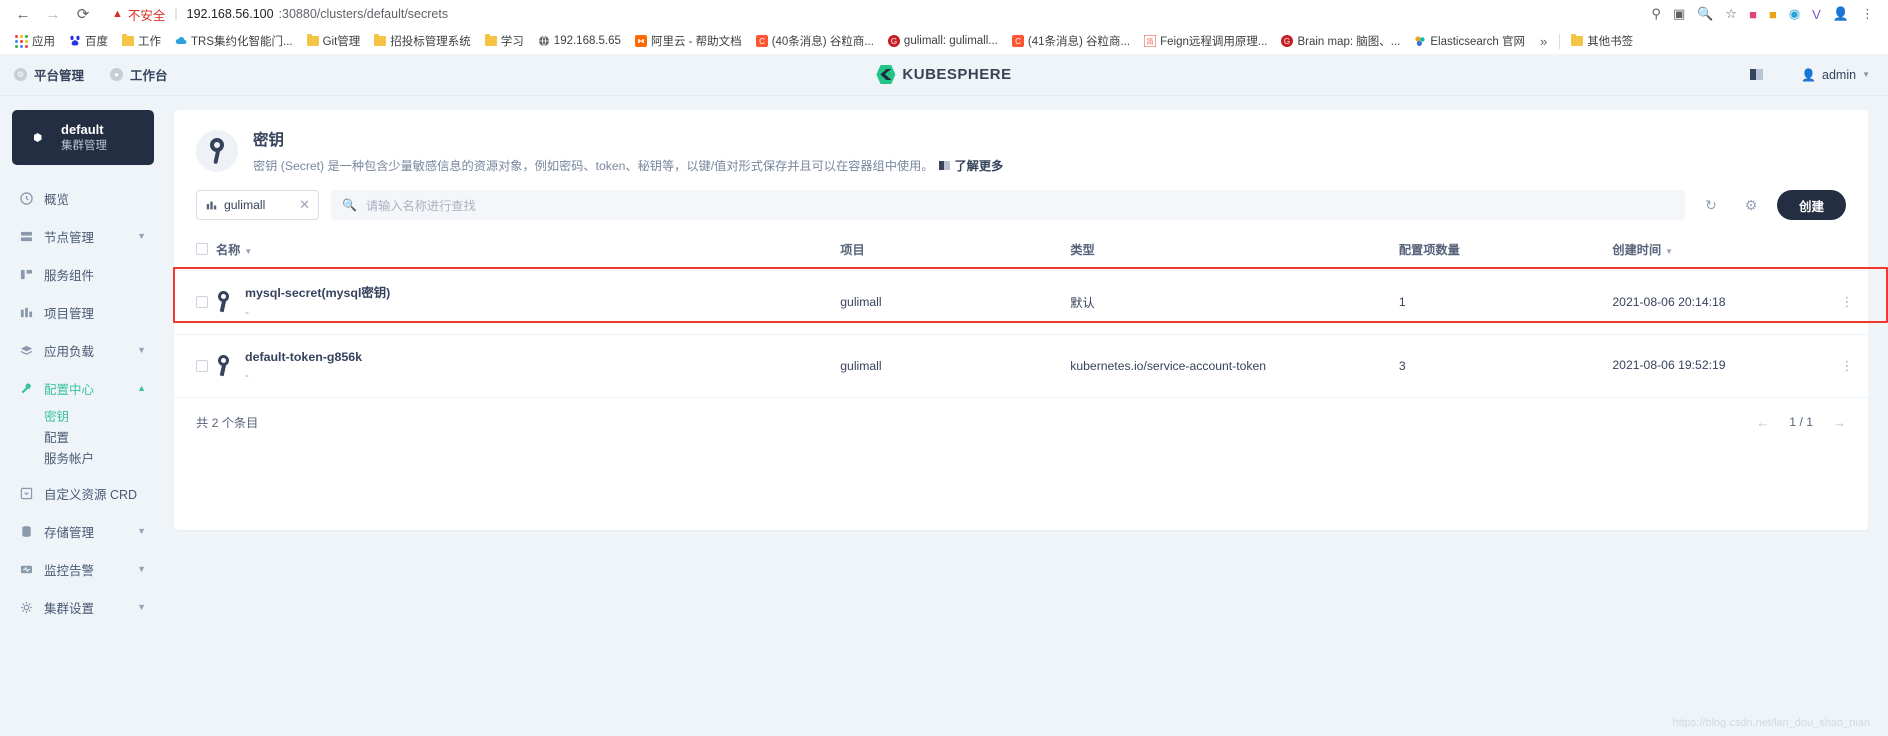  I want to click on select-all-checkbox, so click(202, 249).